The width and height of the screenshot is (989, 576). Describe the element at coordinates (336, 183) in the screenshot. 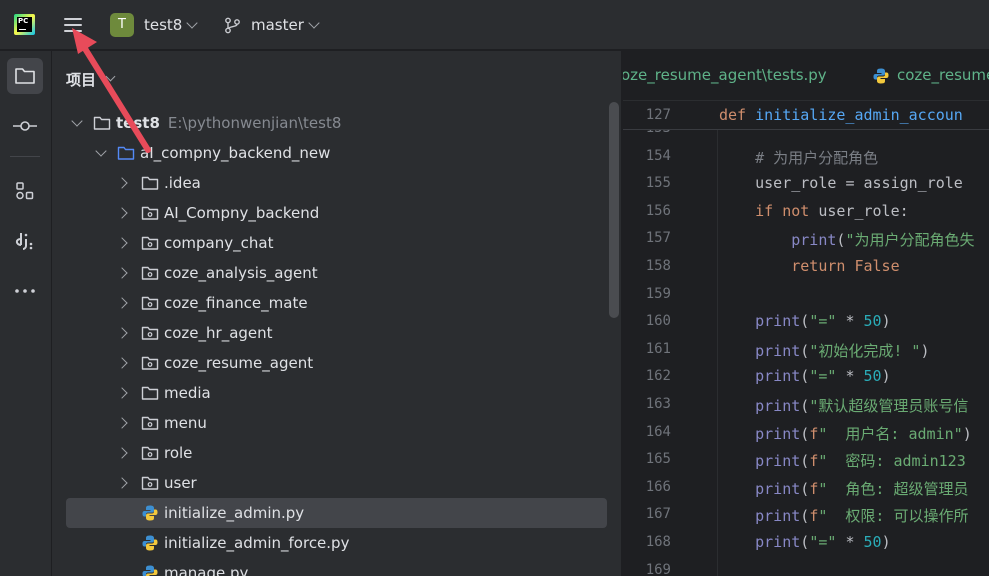

I see `tree-item: .idea` at that location.